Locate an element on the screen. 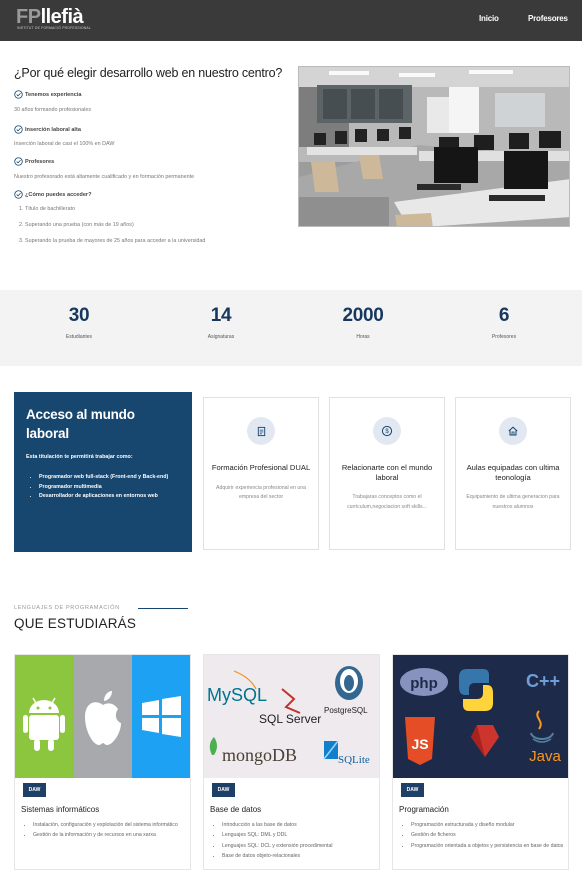 Image resolution: width=582 pixels, height=870 pixels. postgresql-logo: PostgreSQL is located at coordinates (346, 710).